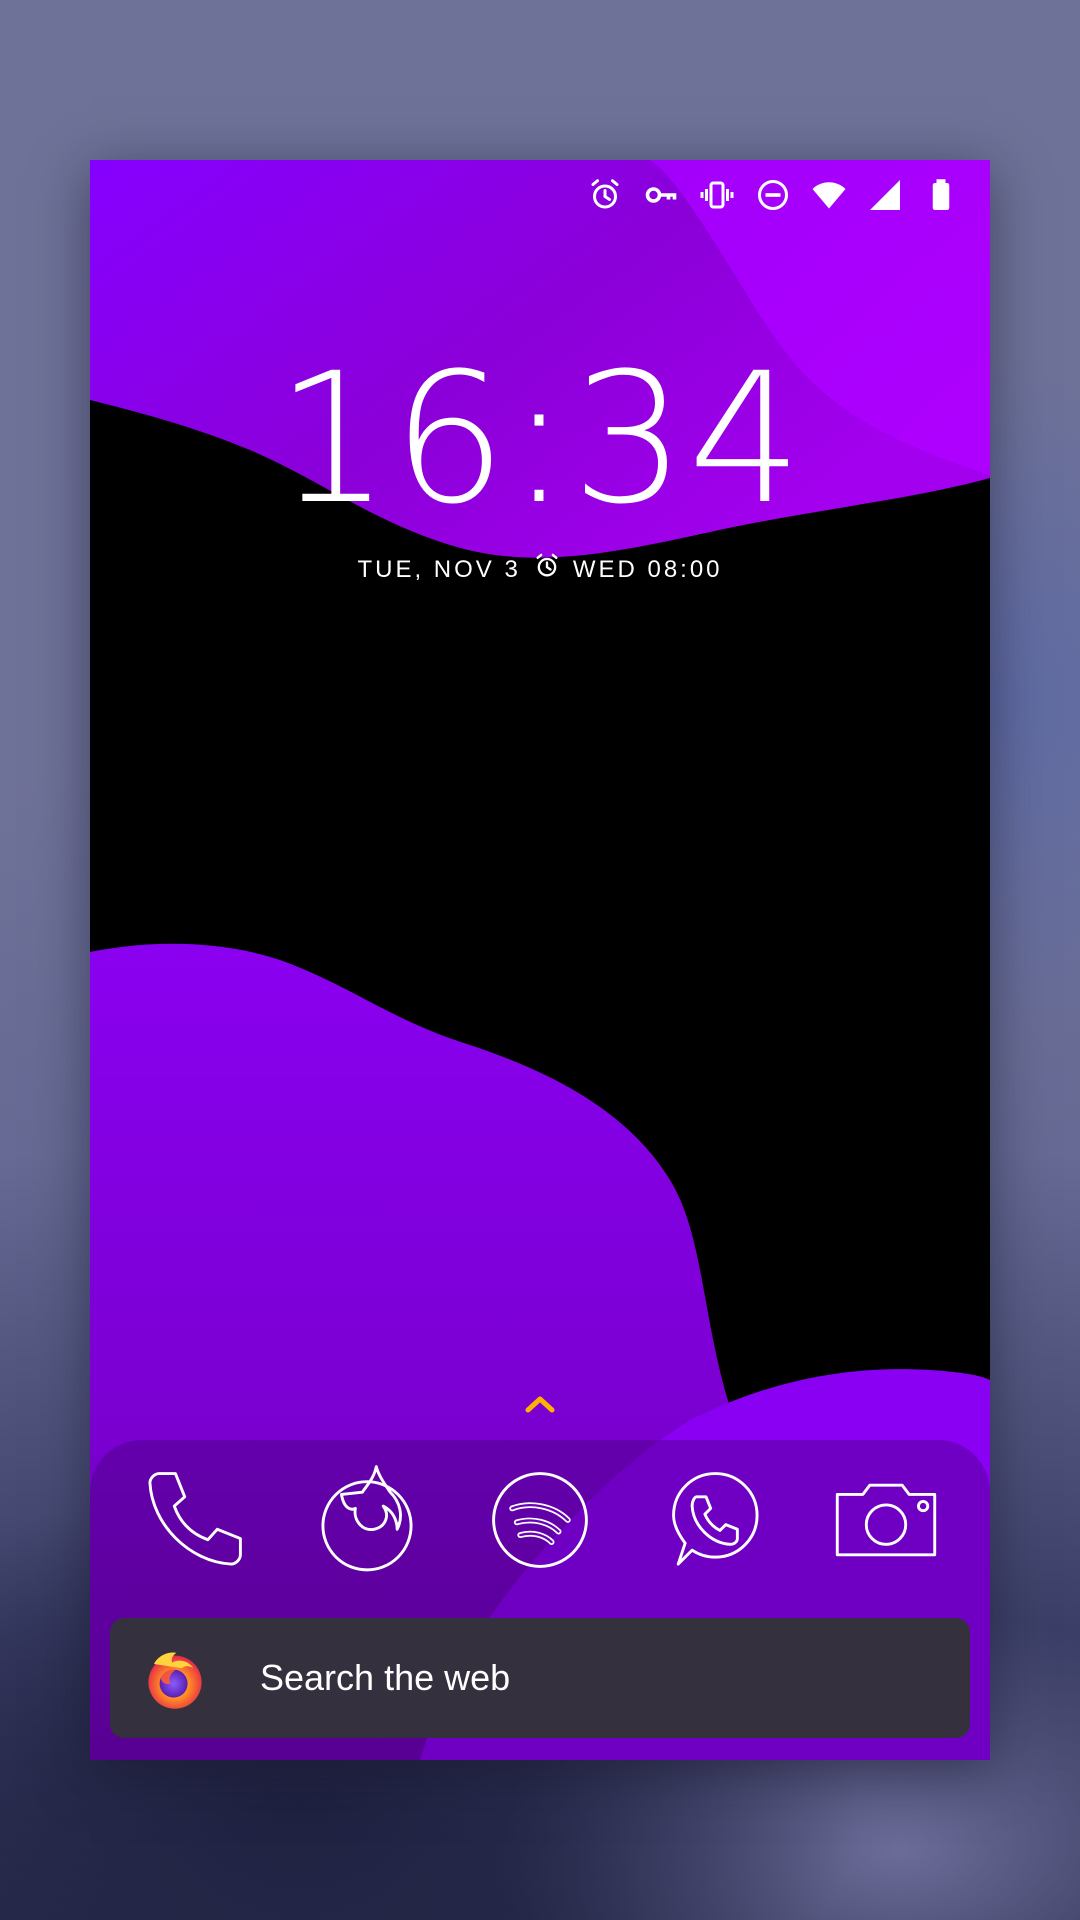 This screenshot has height=1920, width=1080. I want to click on spotify-icon, so click(540, 1520).